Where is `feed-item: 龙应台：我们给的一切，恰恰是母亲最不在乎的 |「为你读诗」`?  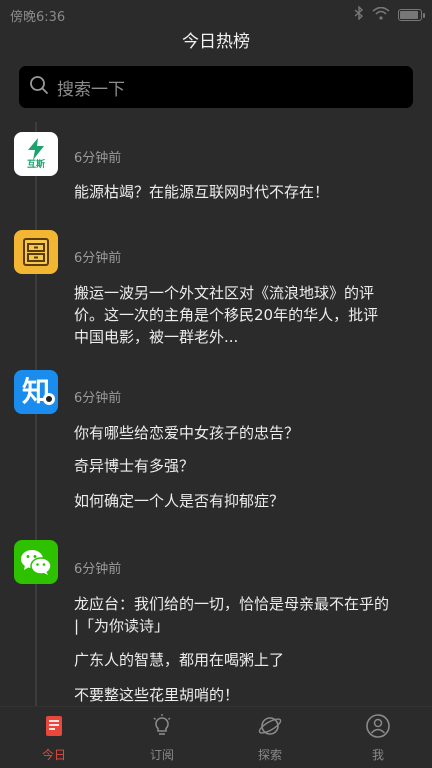
feed-item: 龙应台：我们给的一切，恰恰是母亲最不在乎的 |「为你读诗」 is located at coordinates (232, 615).